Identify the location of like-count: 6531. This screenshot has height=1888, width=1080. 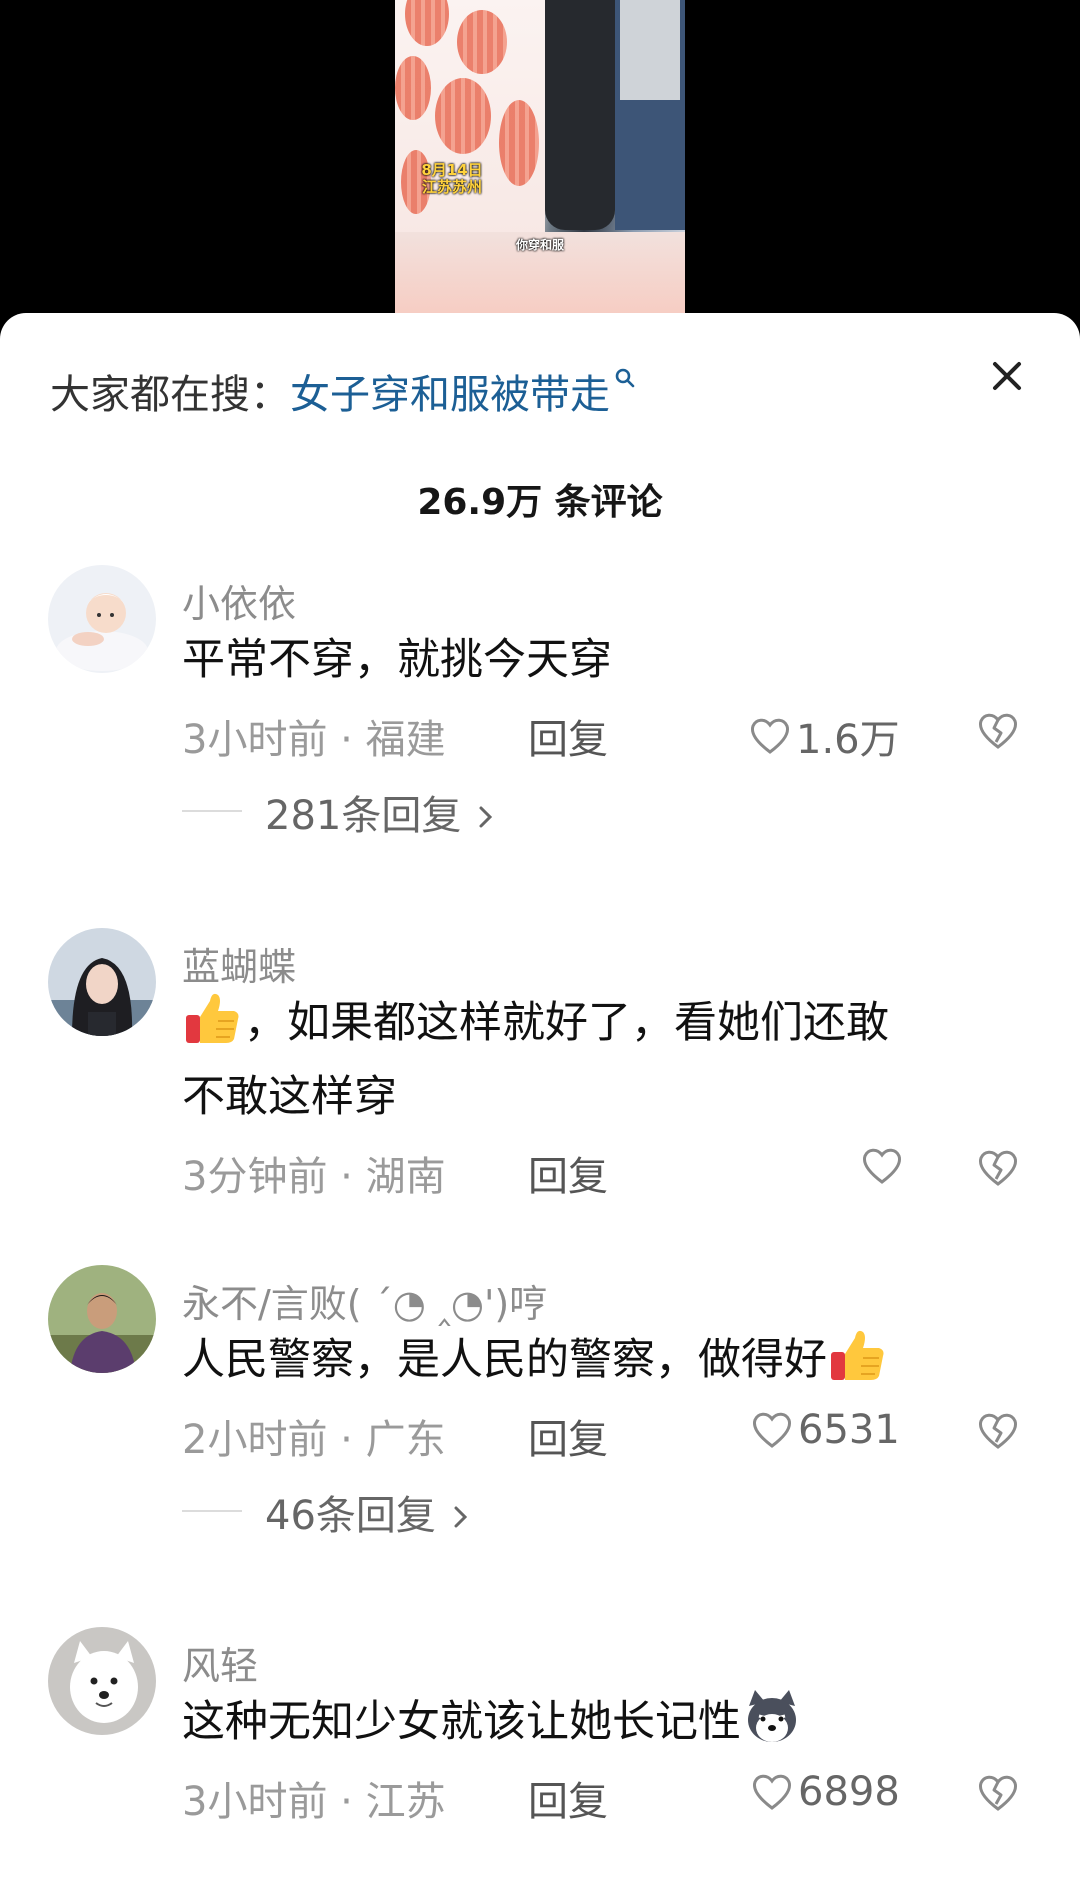
(849, 1430).